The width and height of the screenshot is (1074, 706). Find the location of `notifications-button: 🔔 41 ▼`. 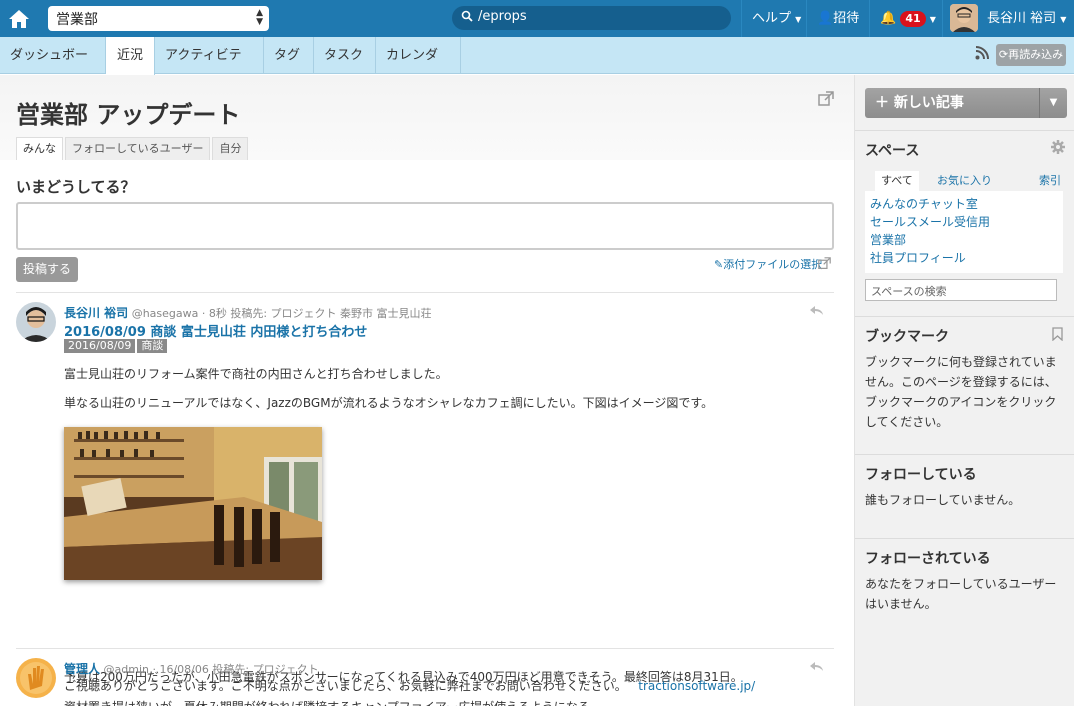

notifications-button: 🔔 41 ▼ is located at coordinates (905, 18).